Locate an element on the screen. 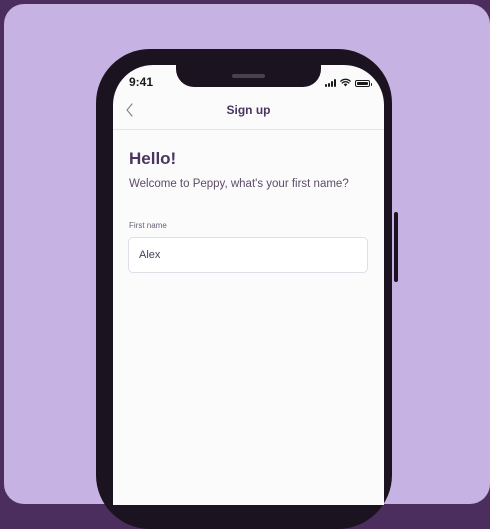 The image size is (490, 529). first-name-input is located at coordinates (248, 255).